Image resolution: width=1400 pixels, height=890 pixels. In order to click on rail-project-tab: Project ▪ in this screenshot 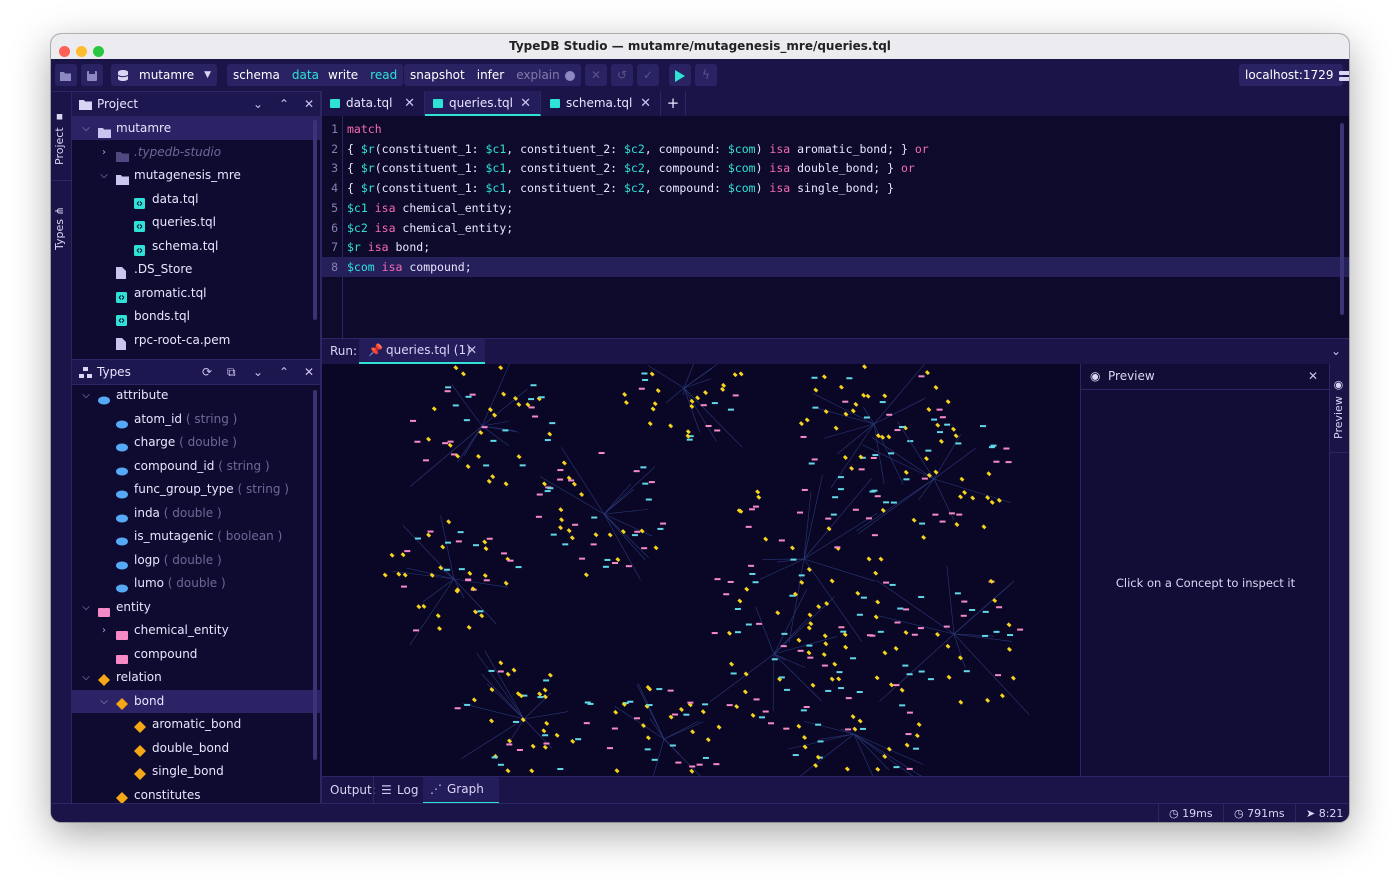, I will do `click(61, 138)`.